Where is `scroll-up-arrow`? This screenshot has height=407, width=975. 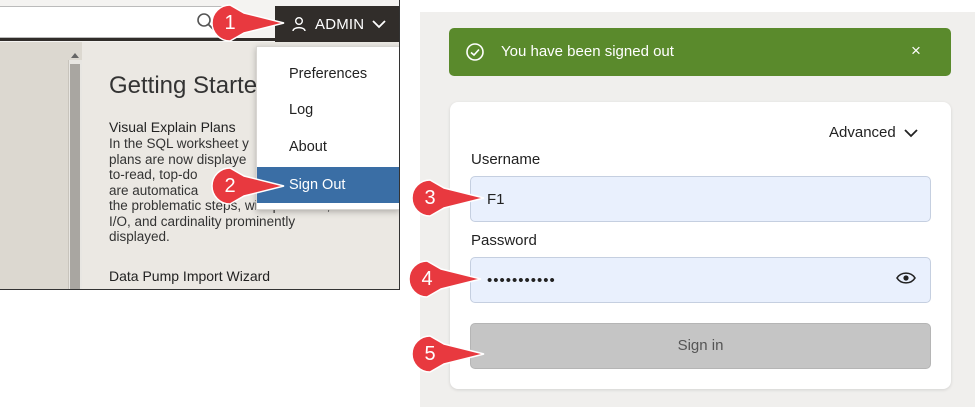
scroll-up-arrow is located at coordinates (75, 55).